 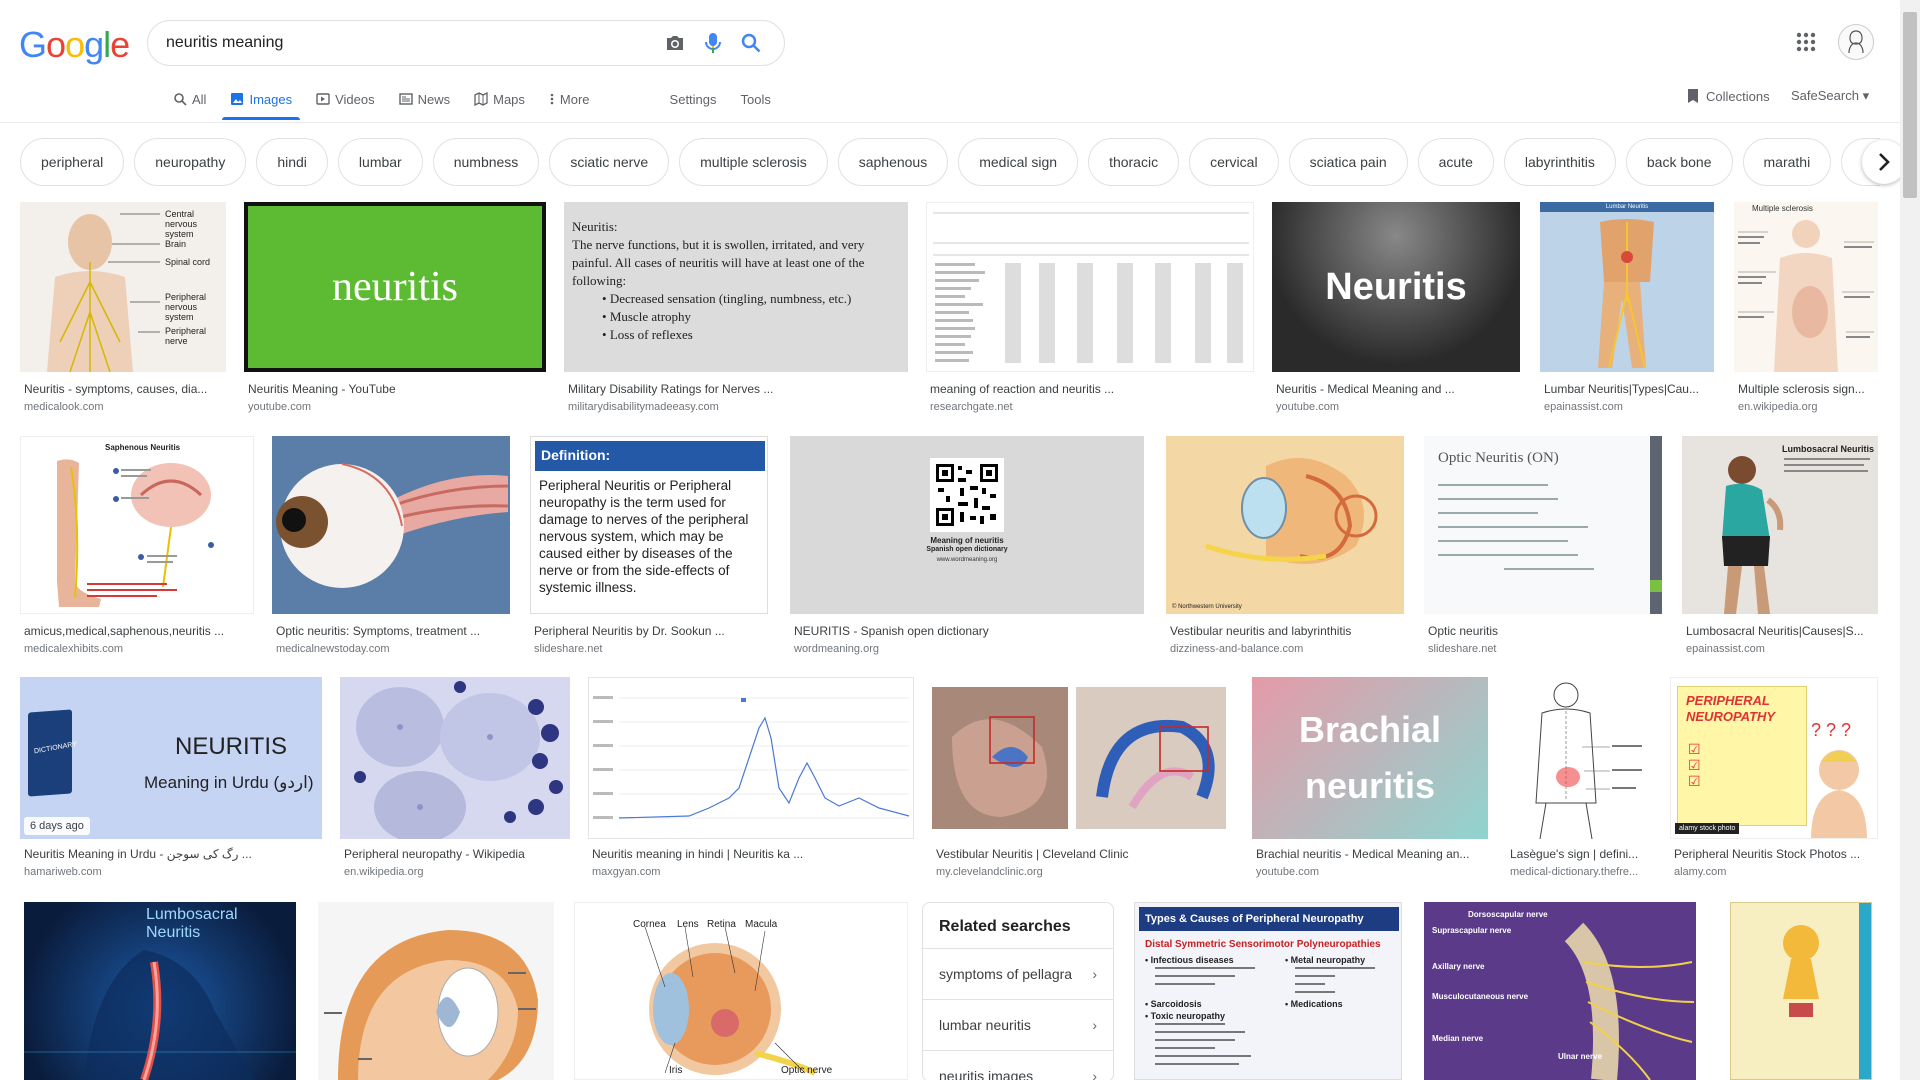 I want to click on tab-news: News, so click(x=425, y=99).